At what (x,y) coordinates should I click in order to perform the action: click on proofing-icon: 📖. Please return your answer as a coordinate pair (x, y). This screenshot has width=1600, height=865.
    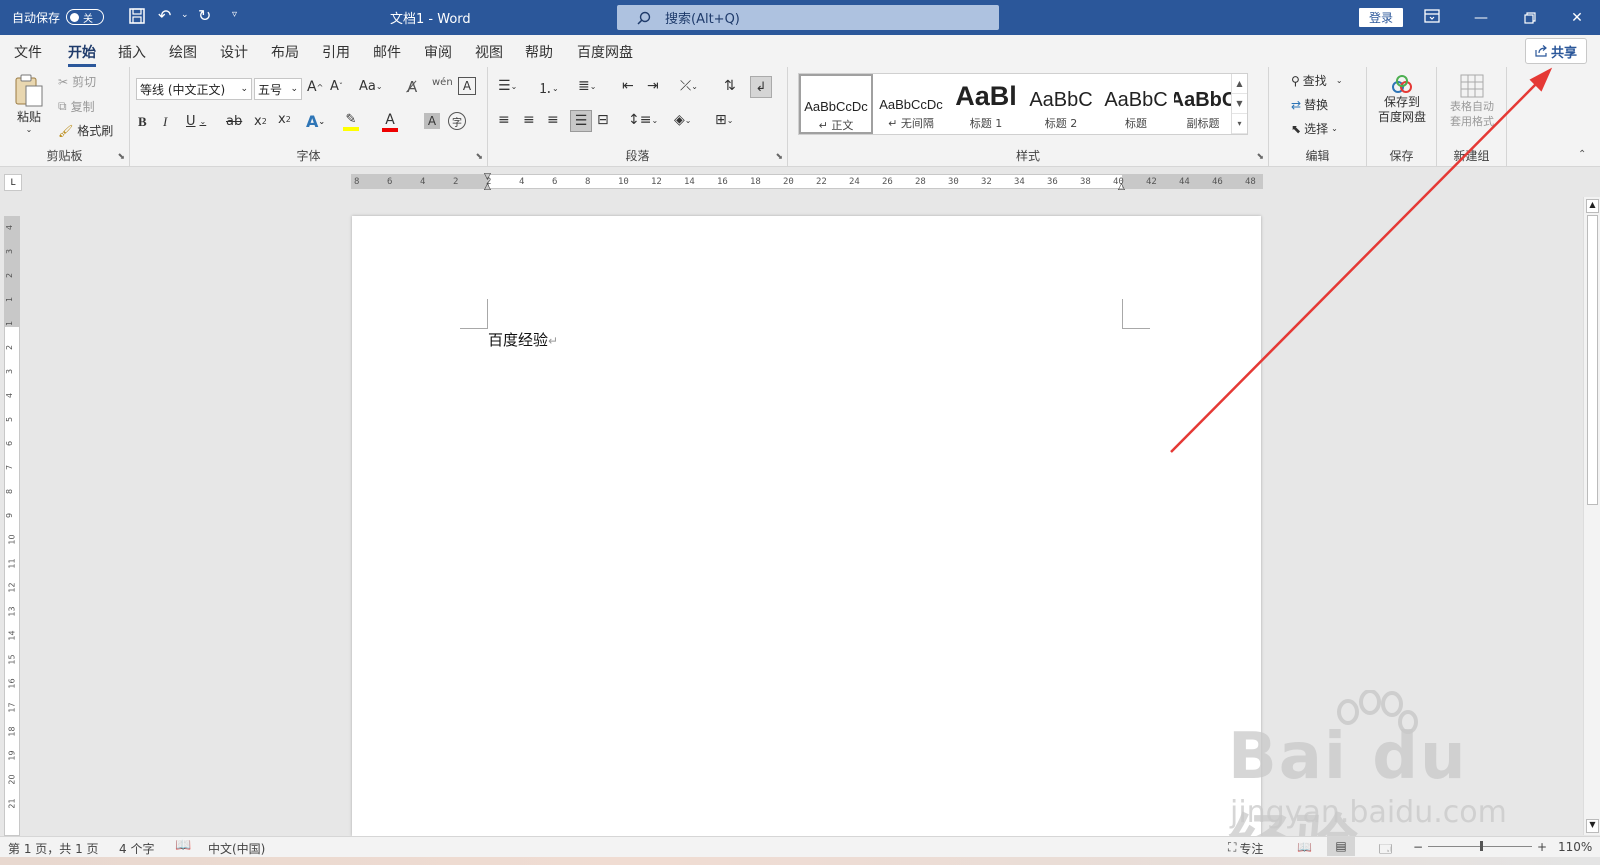
    Looking at the image, I should click on (183, 845).